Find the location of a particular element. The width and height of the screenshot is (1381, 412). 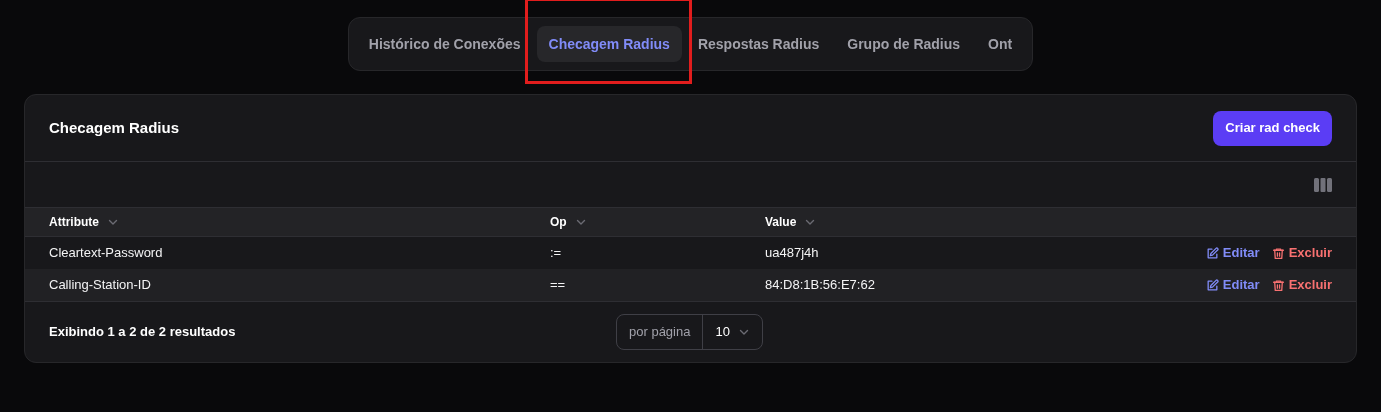

tab: Histórico de Conexões is located at coordinates (444, 44).